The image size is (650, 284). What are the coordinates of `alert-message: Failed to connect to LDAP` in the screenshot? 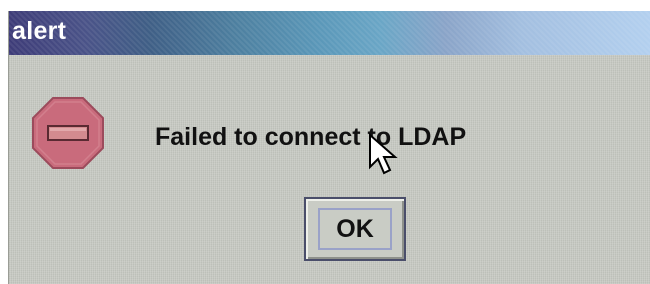 It's located at (311, 137).